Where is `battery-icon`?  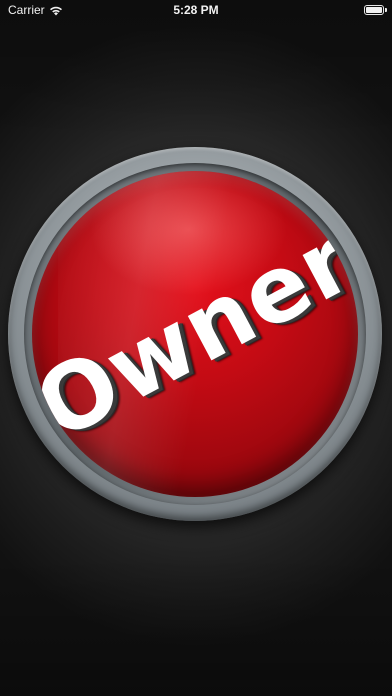
battery-icon is located at coordinates (375, 10).